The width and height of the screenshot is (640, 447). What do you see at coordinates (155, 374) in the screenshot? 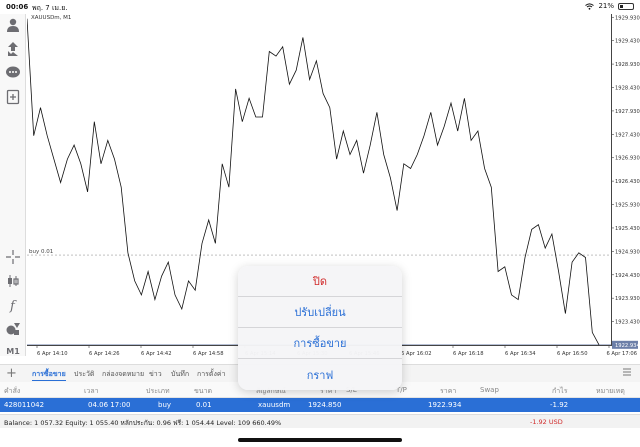
I see `tab-news: ข่าว` at bounding box center [155, 374].